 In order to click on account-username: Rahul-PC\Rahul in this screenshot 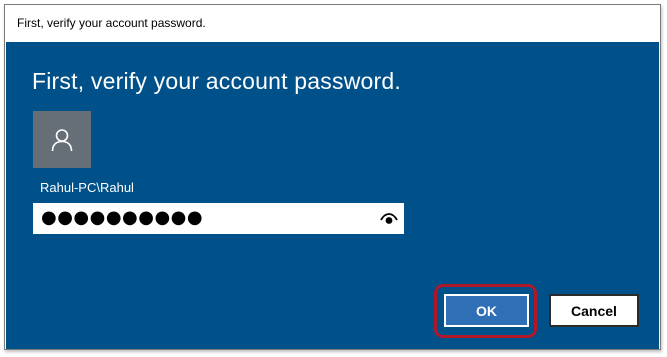, I will do `click(87, 187)`.